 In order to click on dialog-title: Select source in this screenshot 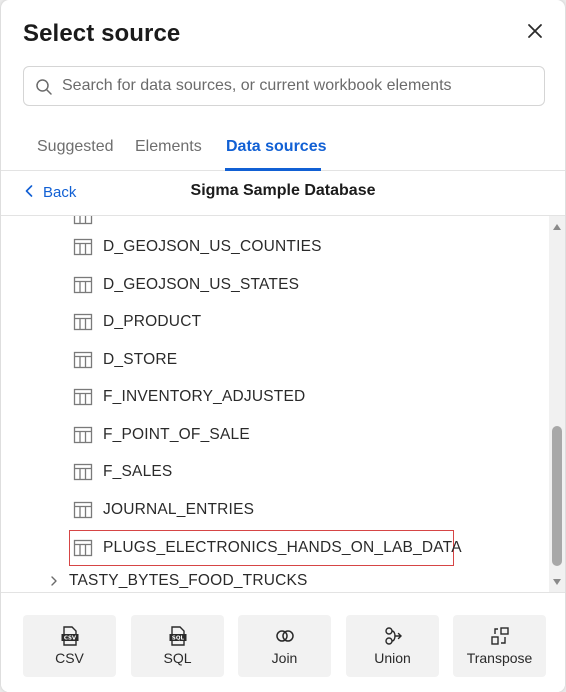, I will do `click(102, 33)`.